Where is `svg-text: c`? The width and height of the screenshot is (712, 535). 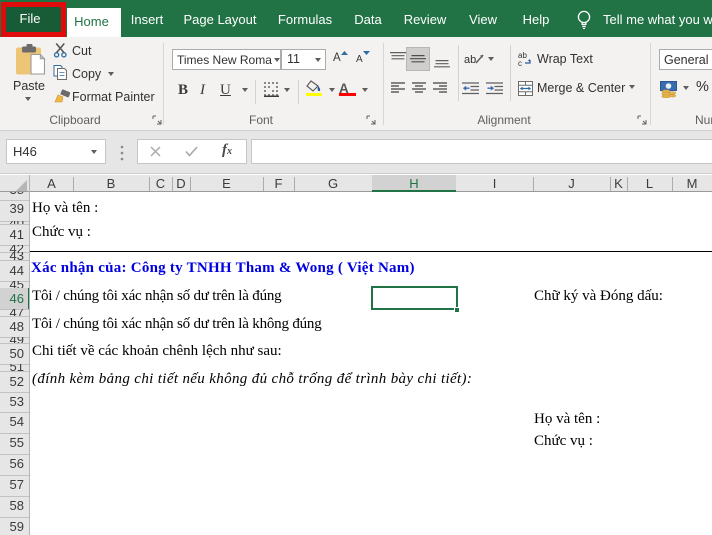
svg-text: c is located at coordinates (520, 62).